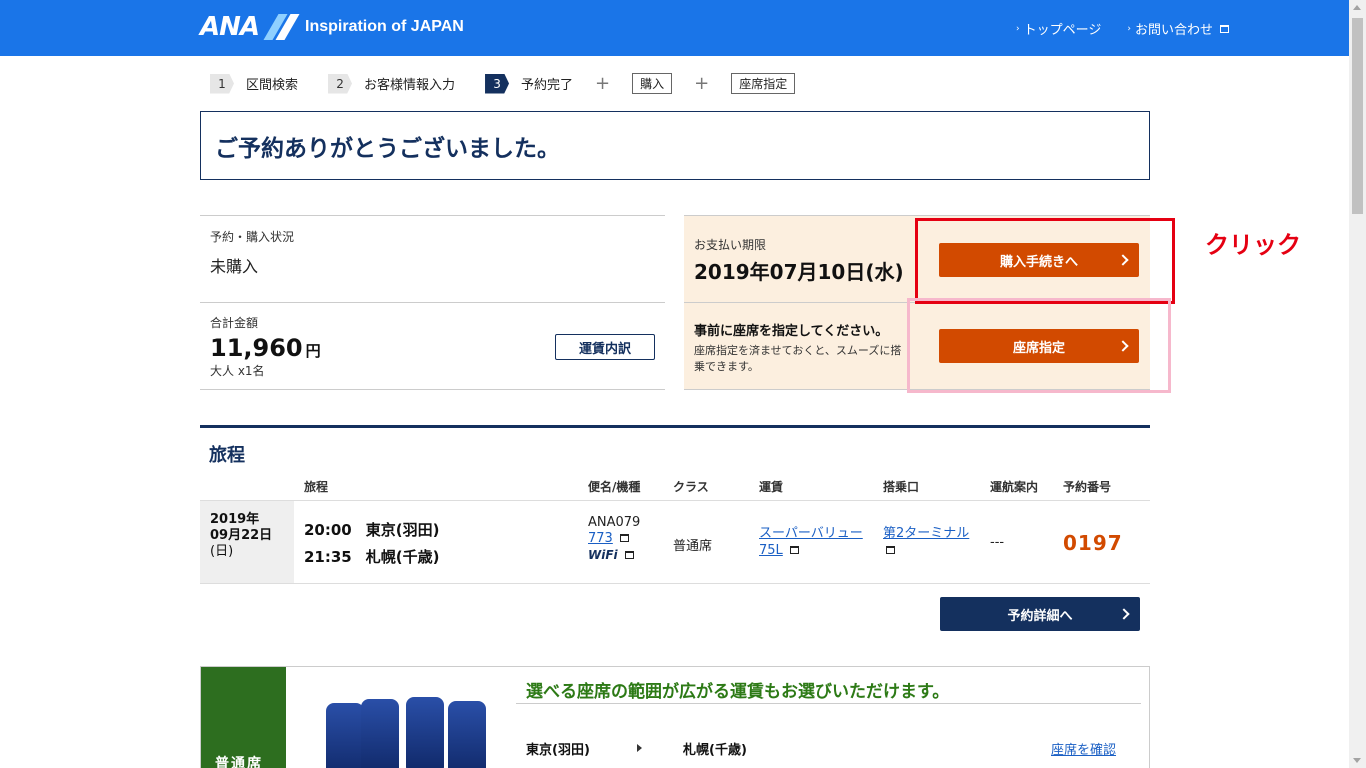  I want to click on promo-title: 選べる座席の範囲が広がる運賃もお選びいただけます。, so click(738, 692).